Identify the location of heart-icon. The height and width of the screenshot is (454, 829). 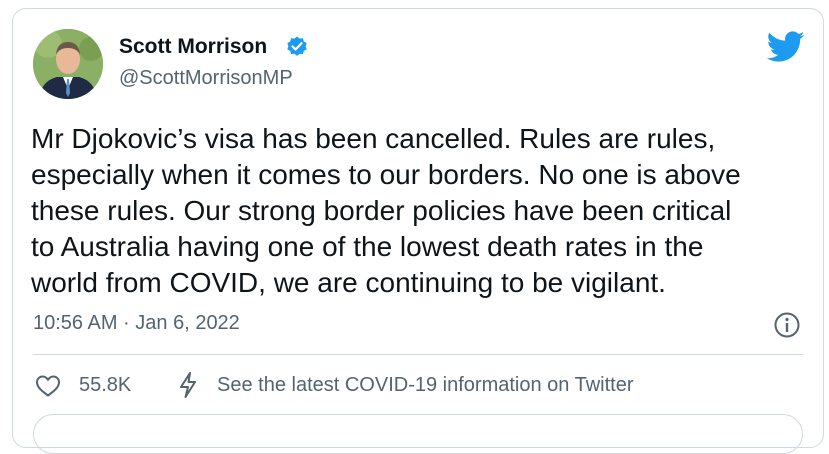
(48, 386).